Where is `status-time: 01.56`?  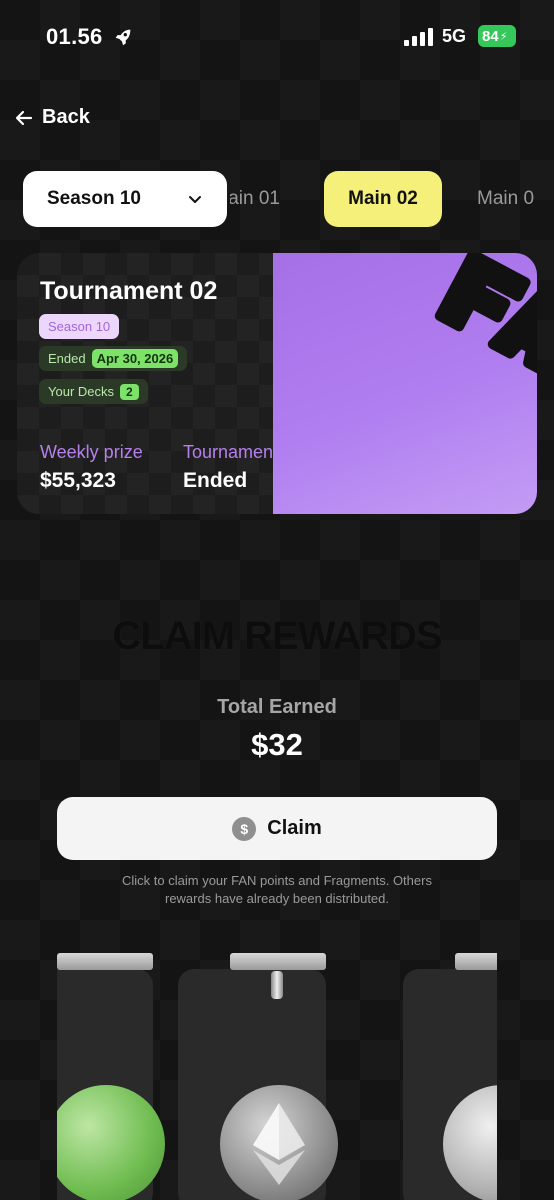 status-time: 01.56 is located at coordinates (74, 36).